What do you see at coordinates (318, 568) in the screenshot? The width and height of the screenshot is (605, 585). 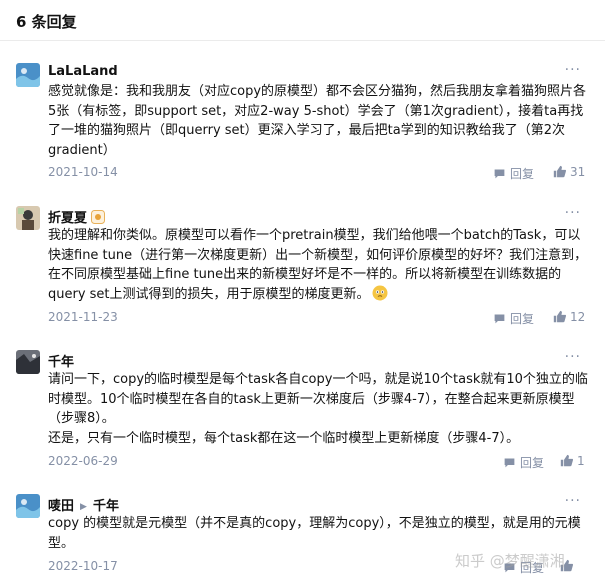 I see `comment-meta: 2022-10-17 回复` at bounding box center [318, 568].